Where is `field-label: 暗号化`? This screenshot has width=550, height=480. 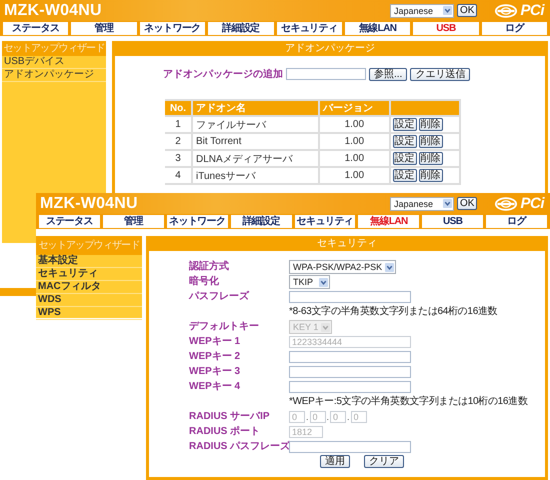
field-label: 暗号化 is located at coordinates (204, 282).